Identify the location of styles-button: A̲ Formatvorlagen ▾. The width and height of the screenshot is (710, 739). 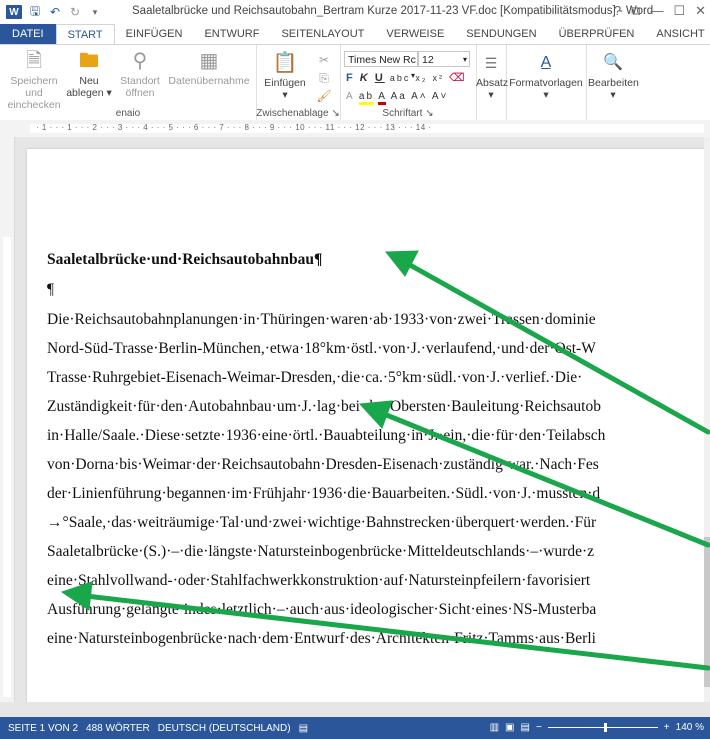
(546, 76).